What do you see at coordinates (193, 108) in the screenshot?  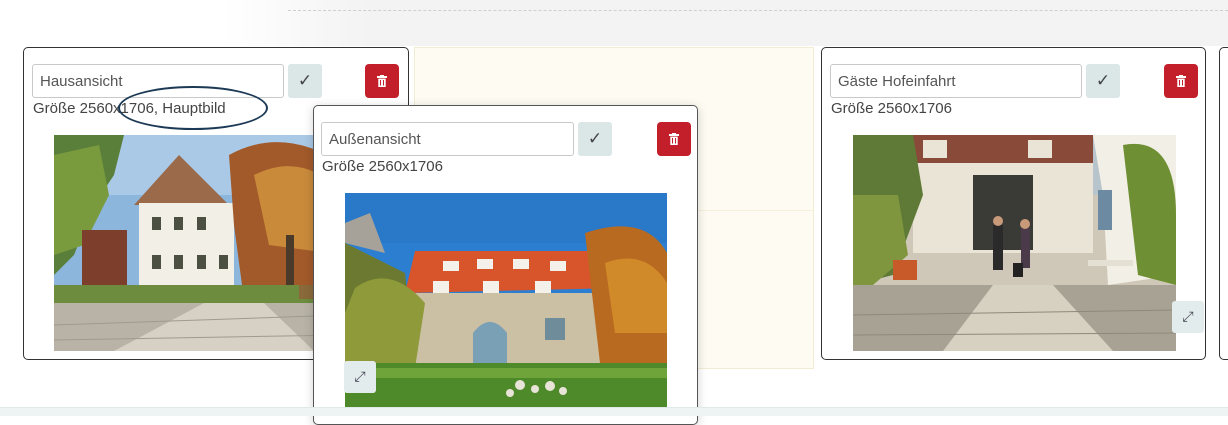 I see `highlight-ring-annotation` at bounding box center [193, 108].